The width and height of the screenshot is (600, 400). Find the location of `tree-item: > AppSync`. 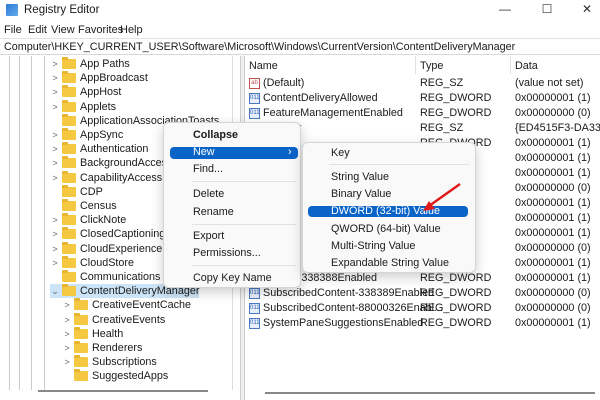

tree-item: > AppSync is located at coordinates (86, 135).